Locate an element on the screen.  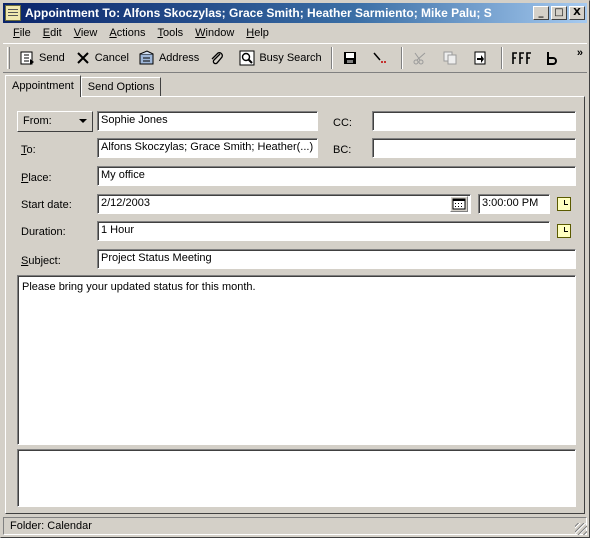
send-label: Send is located at coordinates (52, 58).